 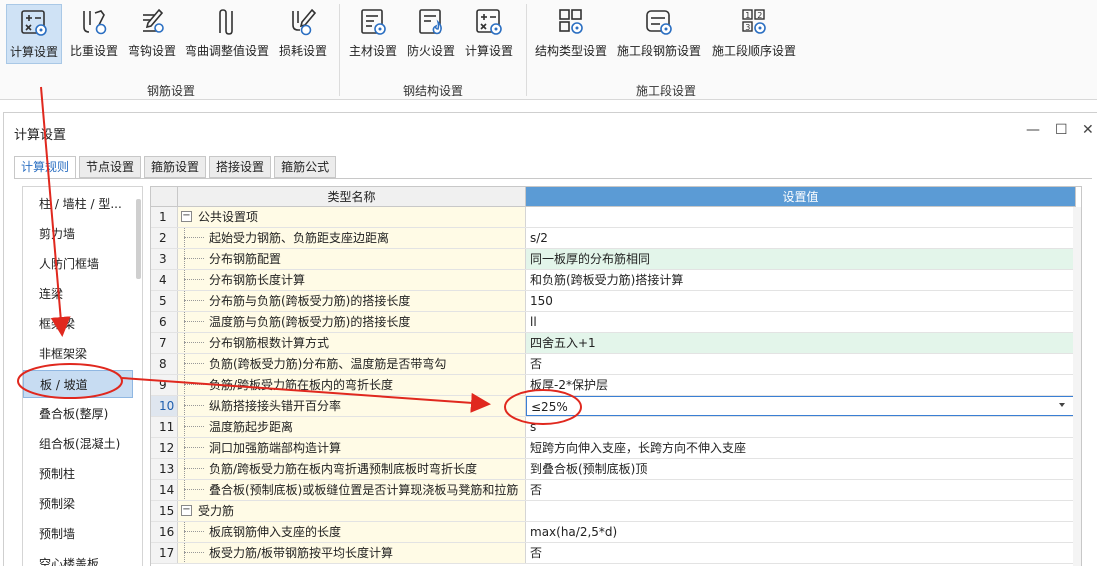 I want to click on main-material-button: 主材设置, so click(x=373, y=34).